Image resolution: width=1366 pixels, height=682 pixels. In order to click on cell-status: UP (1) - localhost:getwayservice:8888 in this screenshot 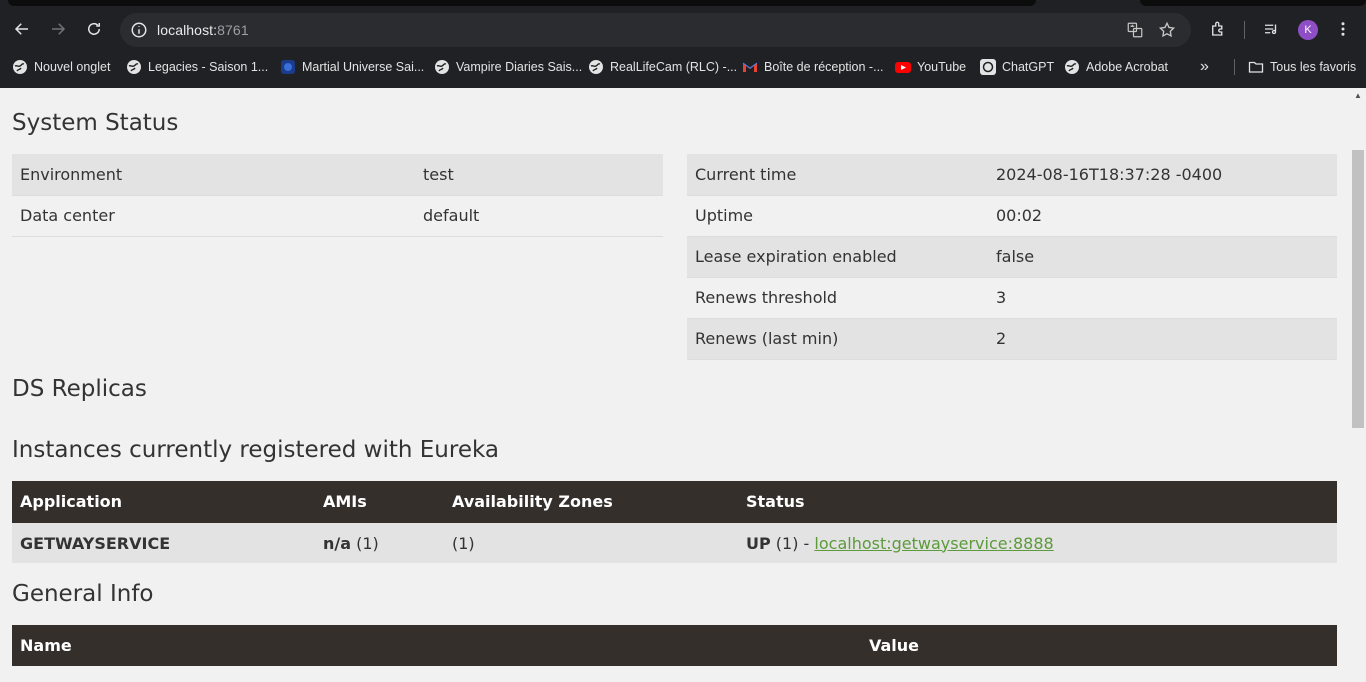, I will do `click(1037, 542)`.